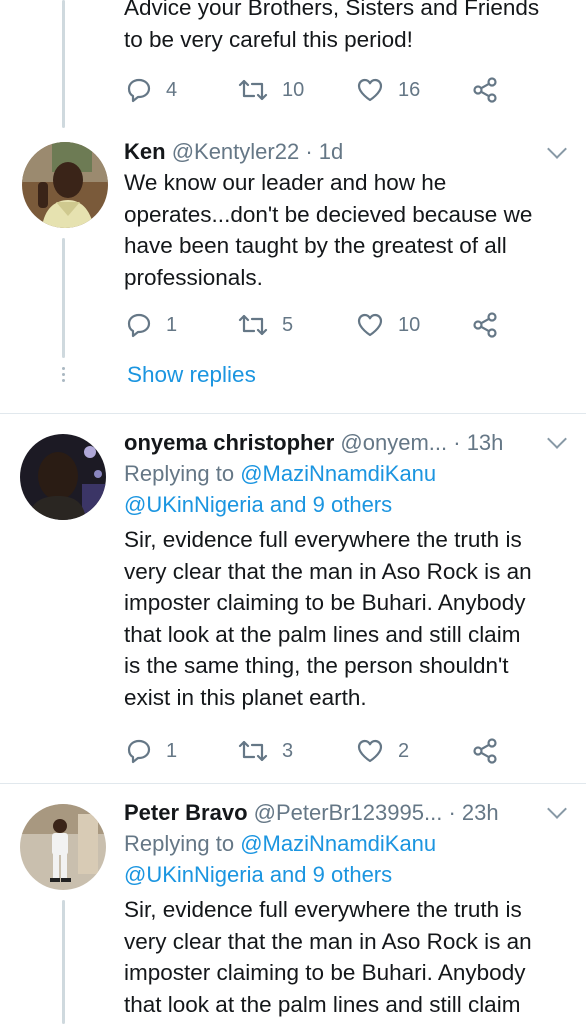  I want to click on like-button: 16, so click(388, 90).